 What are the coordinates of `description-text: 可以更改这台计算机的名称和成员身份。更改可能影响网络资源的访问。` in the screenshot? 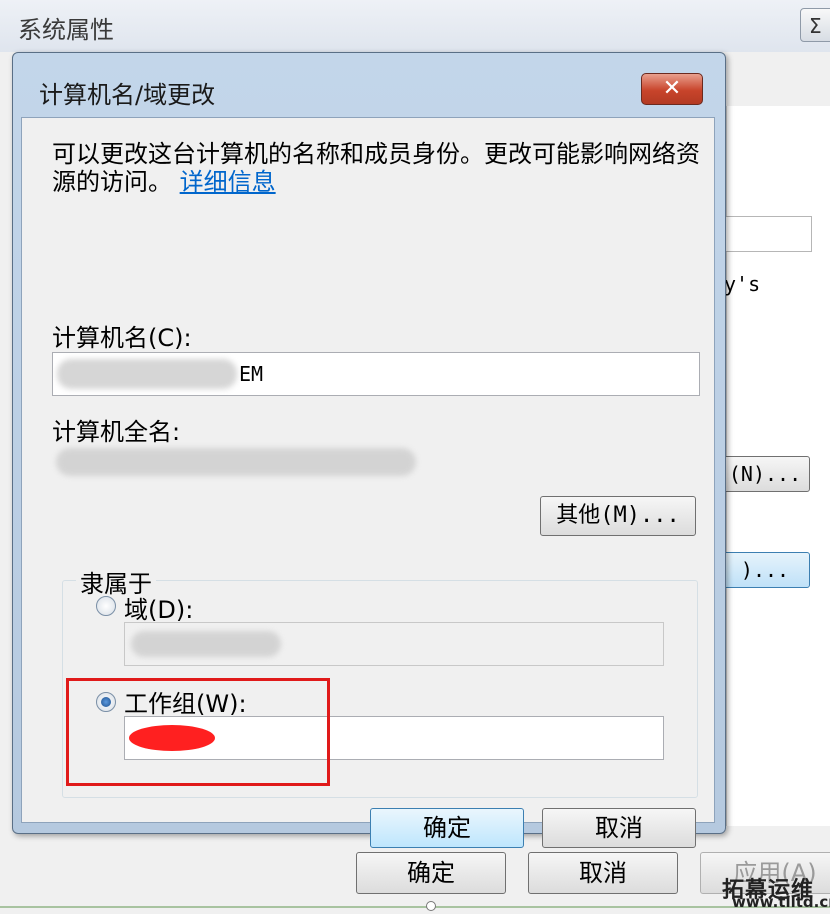 It's located at (376, 168).